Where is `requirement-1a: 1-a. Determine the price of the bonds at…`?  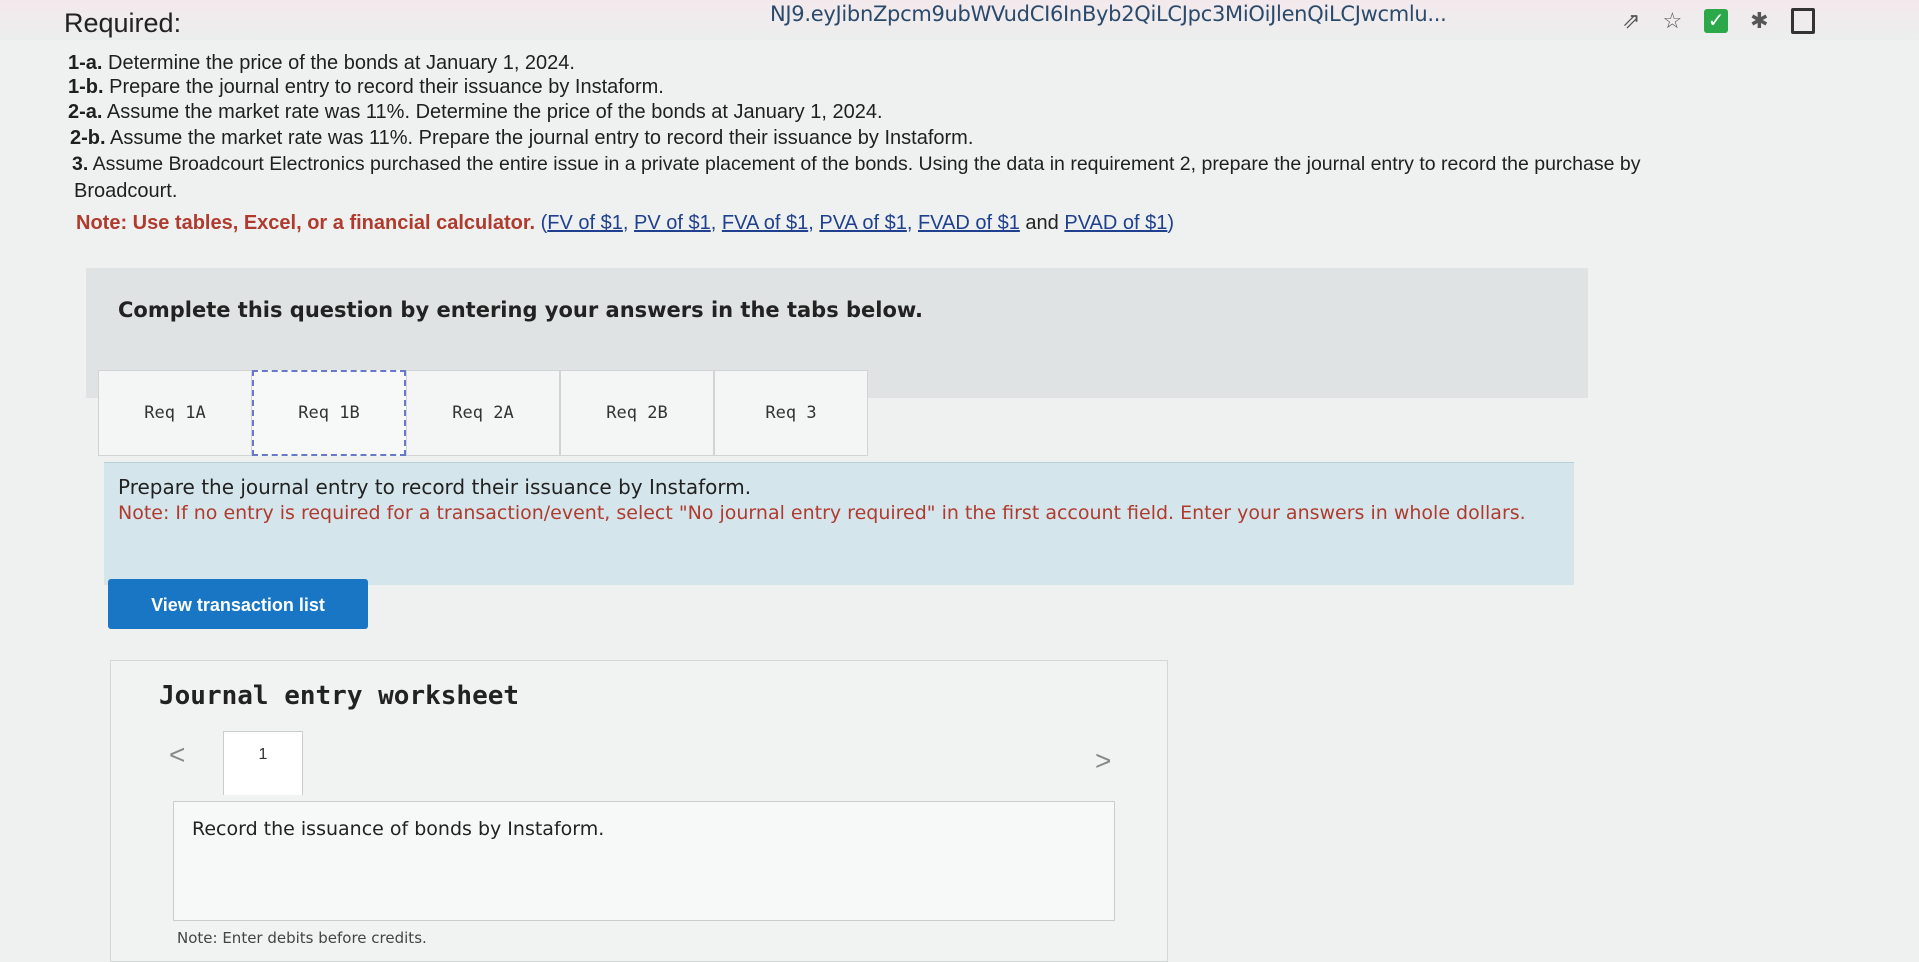 requirement-1a: 1-a. Determine the price of the bonds at… is located at coordinates (321, 63).